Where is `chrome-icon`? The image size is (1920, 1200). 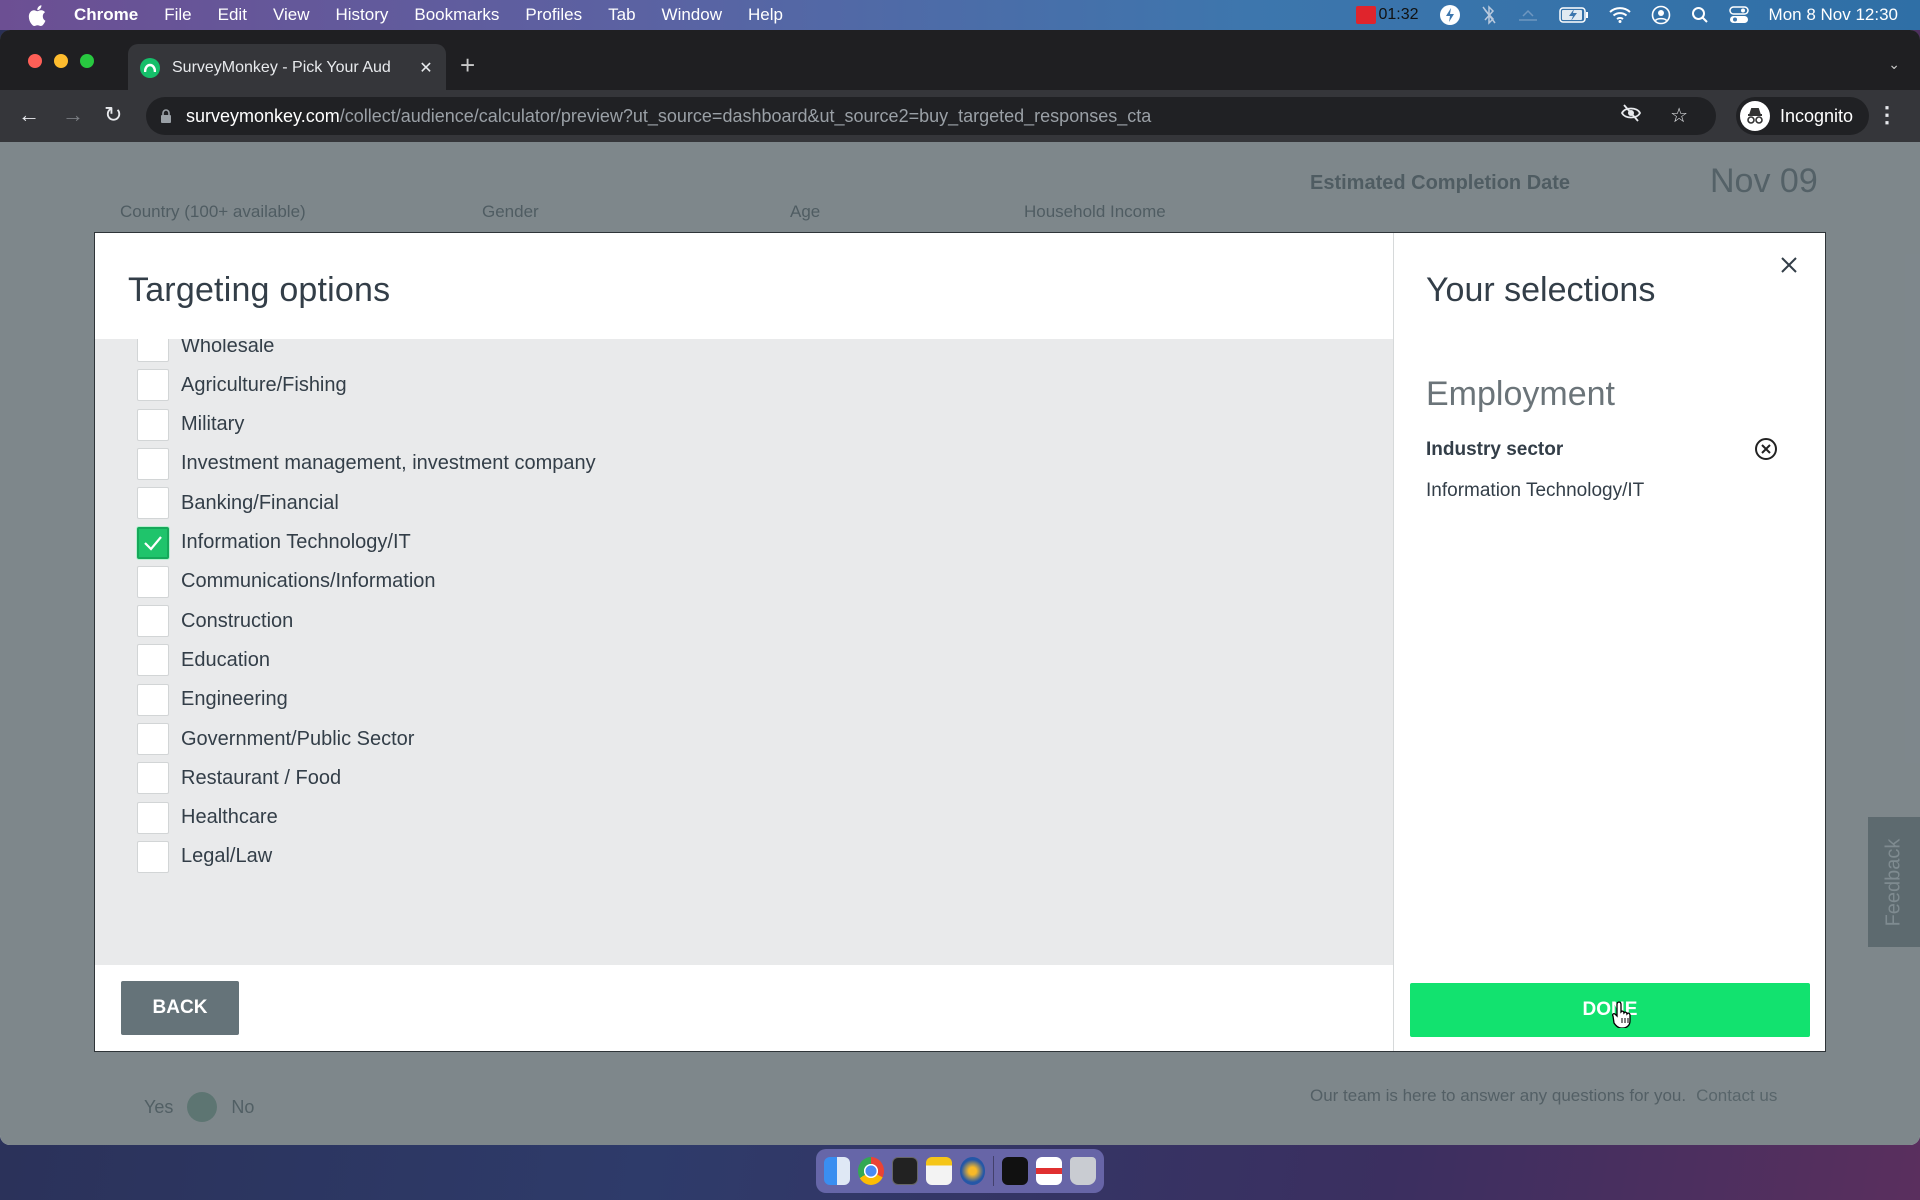
chrome-icon is located at coordinates (870, 1171).